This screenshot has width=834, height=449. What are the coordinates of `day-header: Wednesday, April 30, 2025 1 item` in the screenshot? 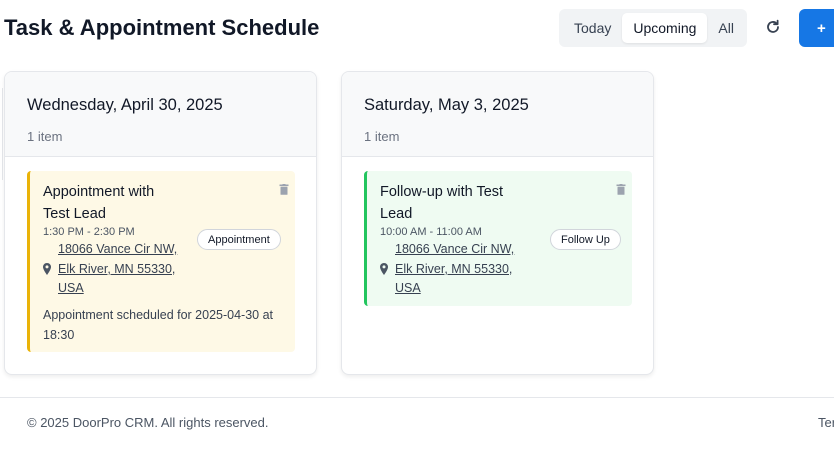 It's located at (160, 114).